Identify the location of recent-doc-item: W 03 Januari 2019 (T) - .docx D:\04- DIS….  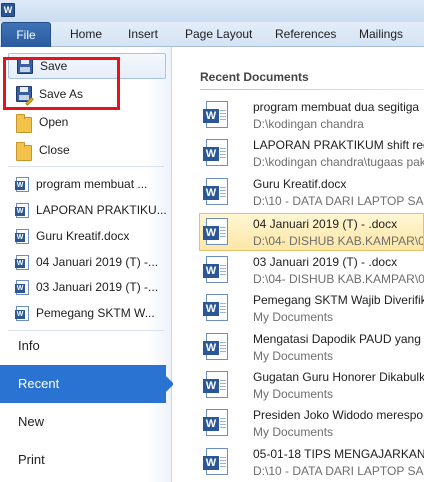
(312, 271).